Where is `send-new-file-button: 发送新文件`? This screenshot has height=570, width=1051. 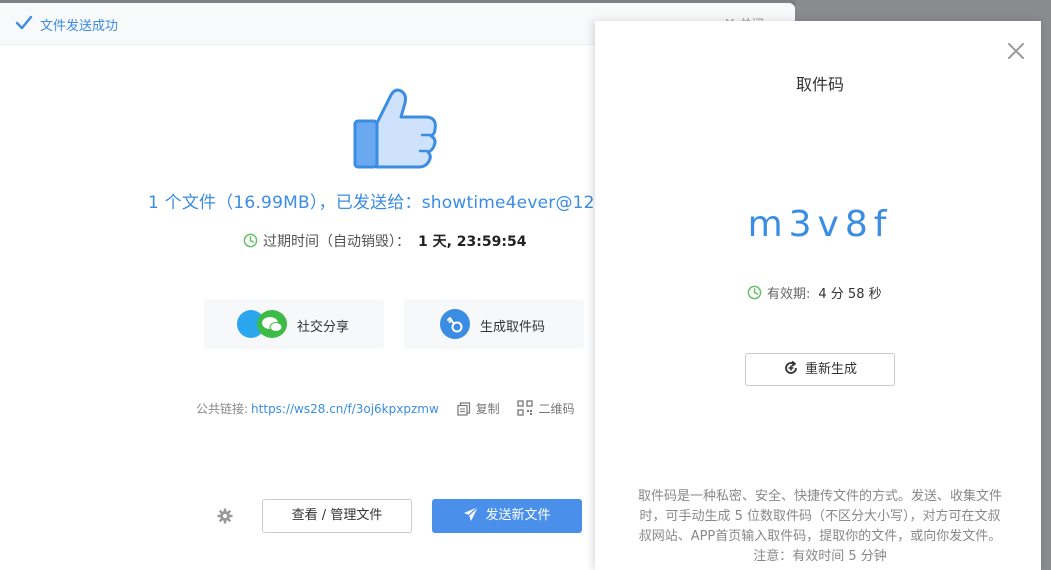 send-new-file-button: 发送新文件 is located at coordinates (507, 516).